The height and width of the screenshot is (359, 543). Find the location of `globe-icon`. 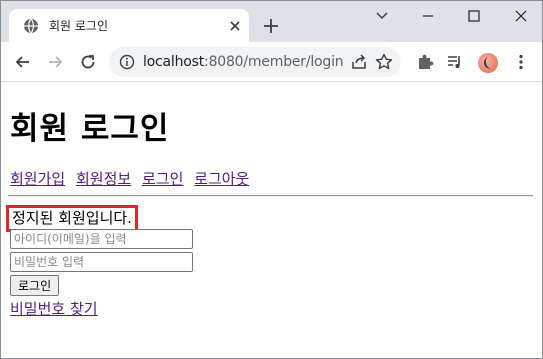

globe-icon is located at coordinates (31, 26).